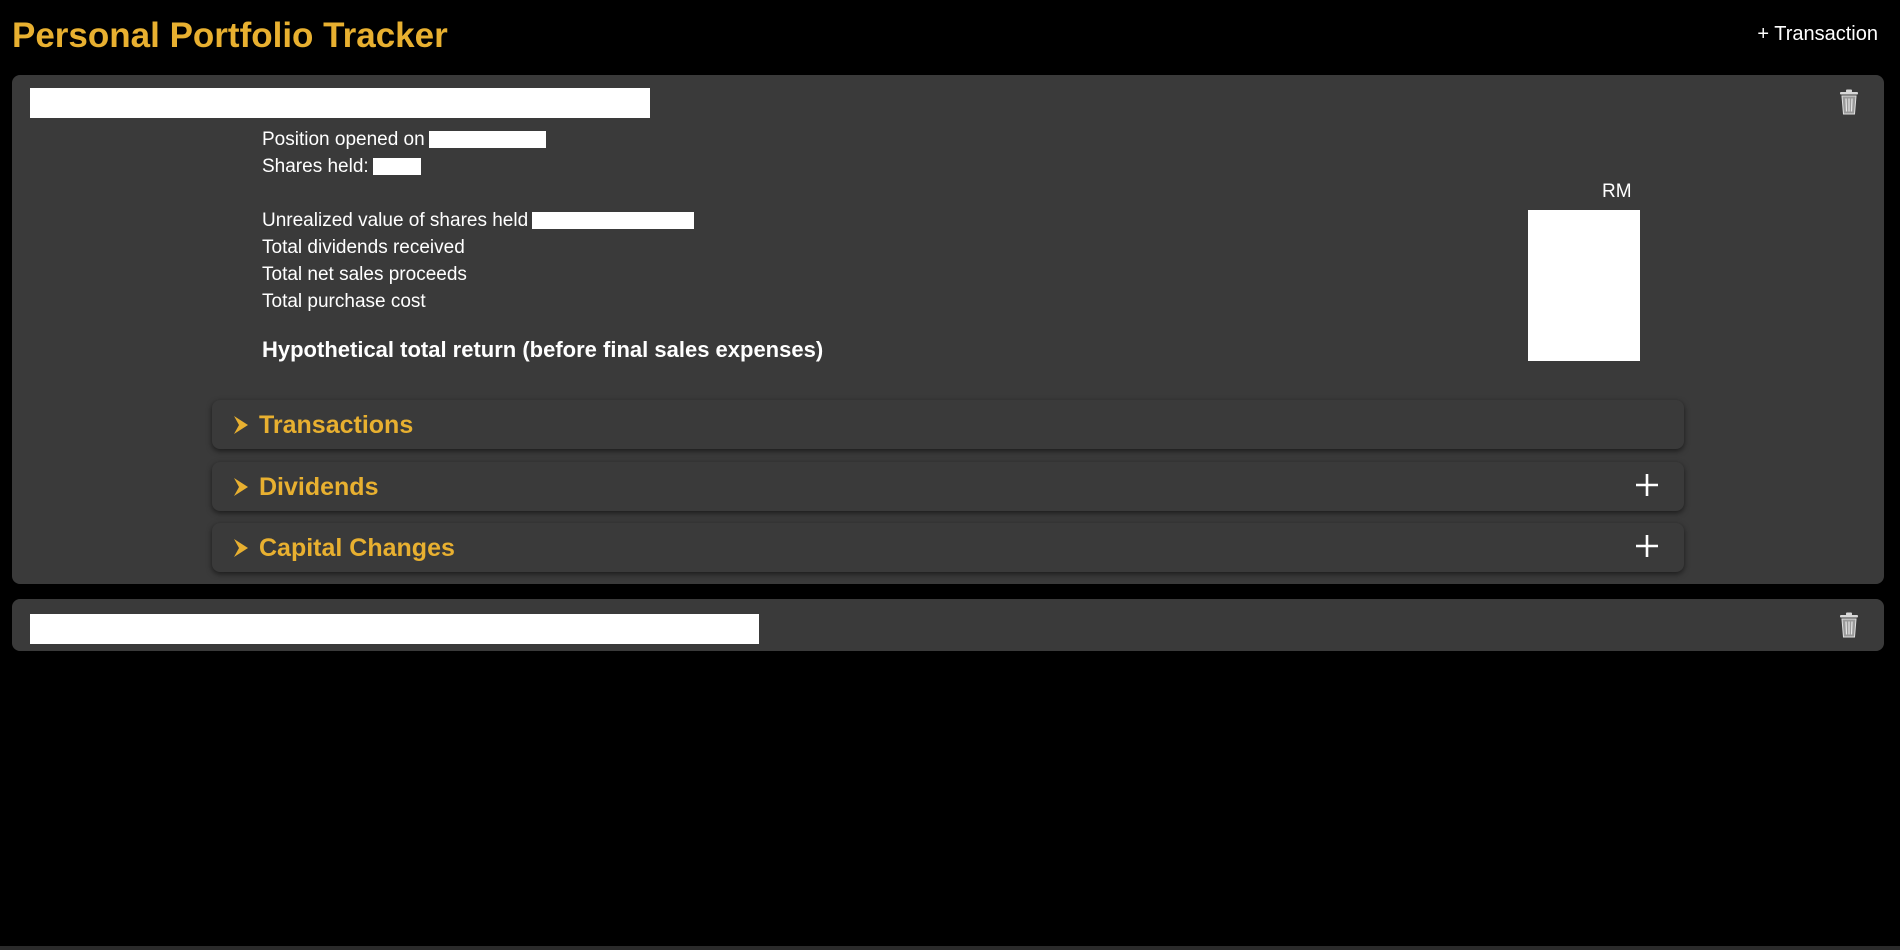 This screenshot has height=950, width=1900. What do you see at coordinates (336, 425) in the screenshot?
I see `section-title-transactions: Transactions` at bounding box center [336, 425].